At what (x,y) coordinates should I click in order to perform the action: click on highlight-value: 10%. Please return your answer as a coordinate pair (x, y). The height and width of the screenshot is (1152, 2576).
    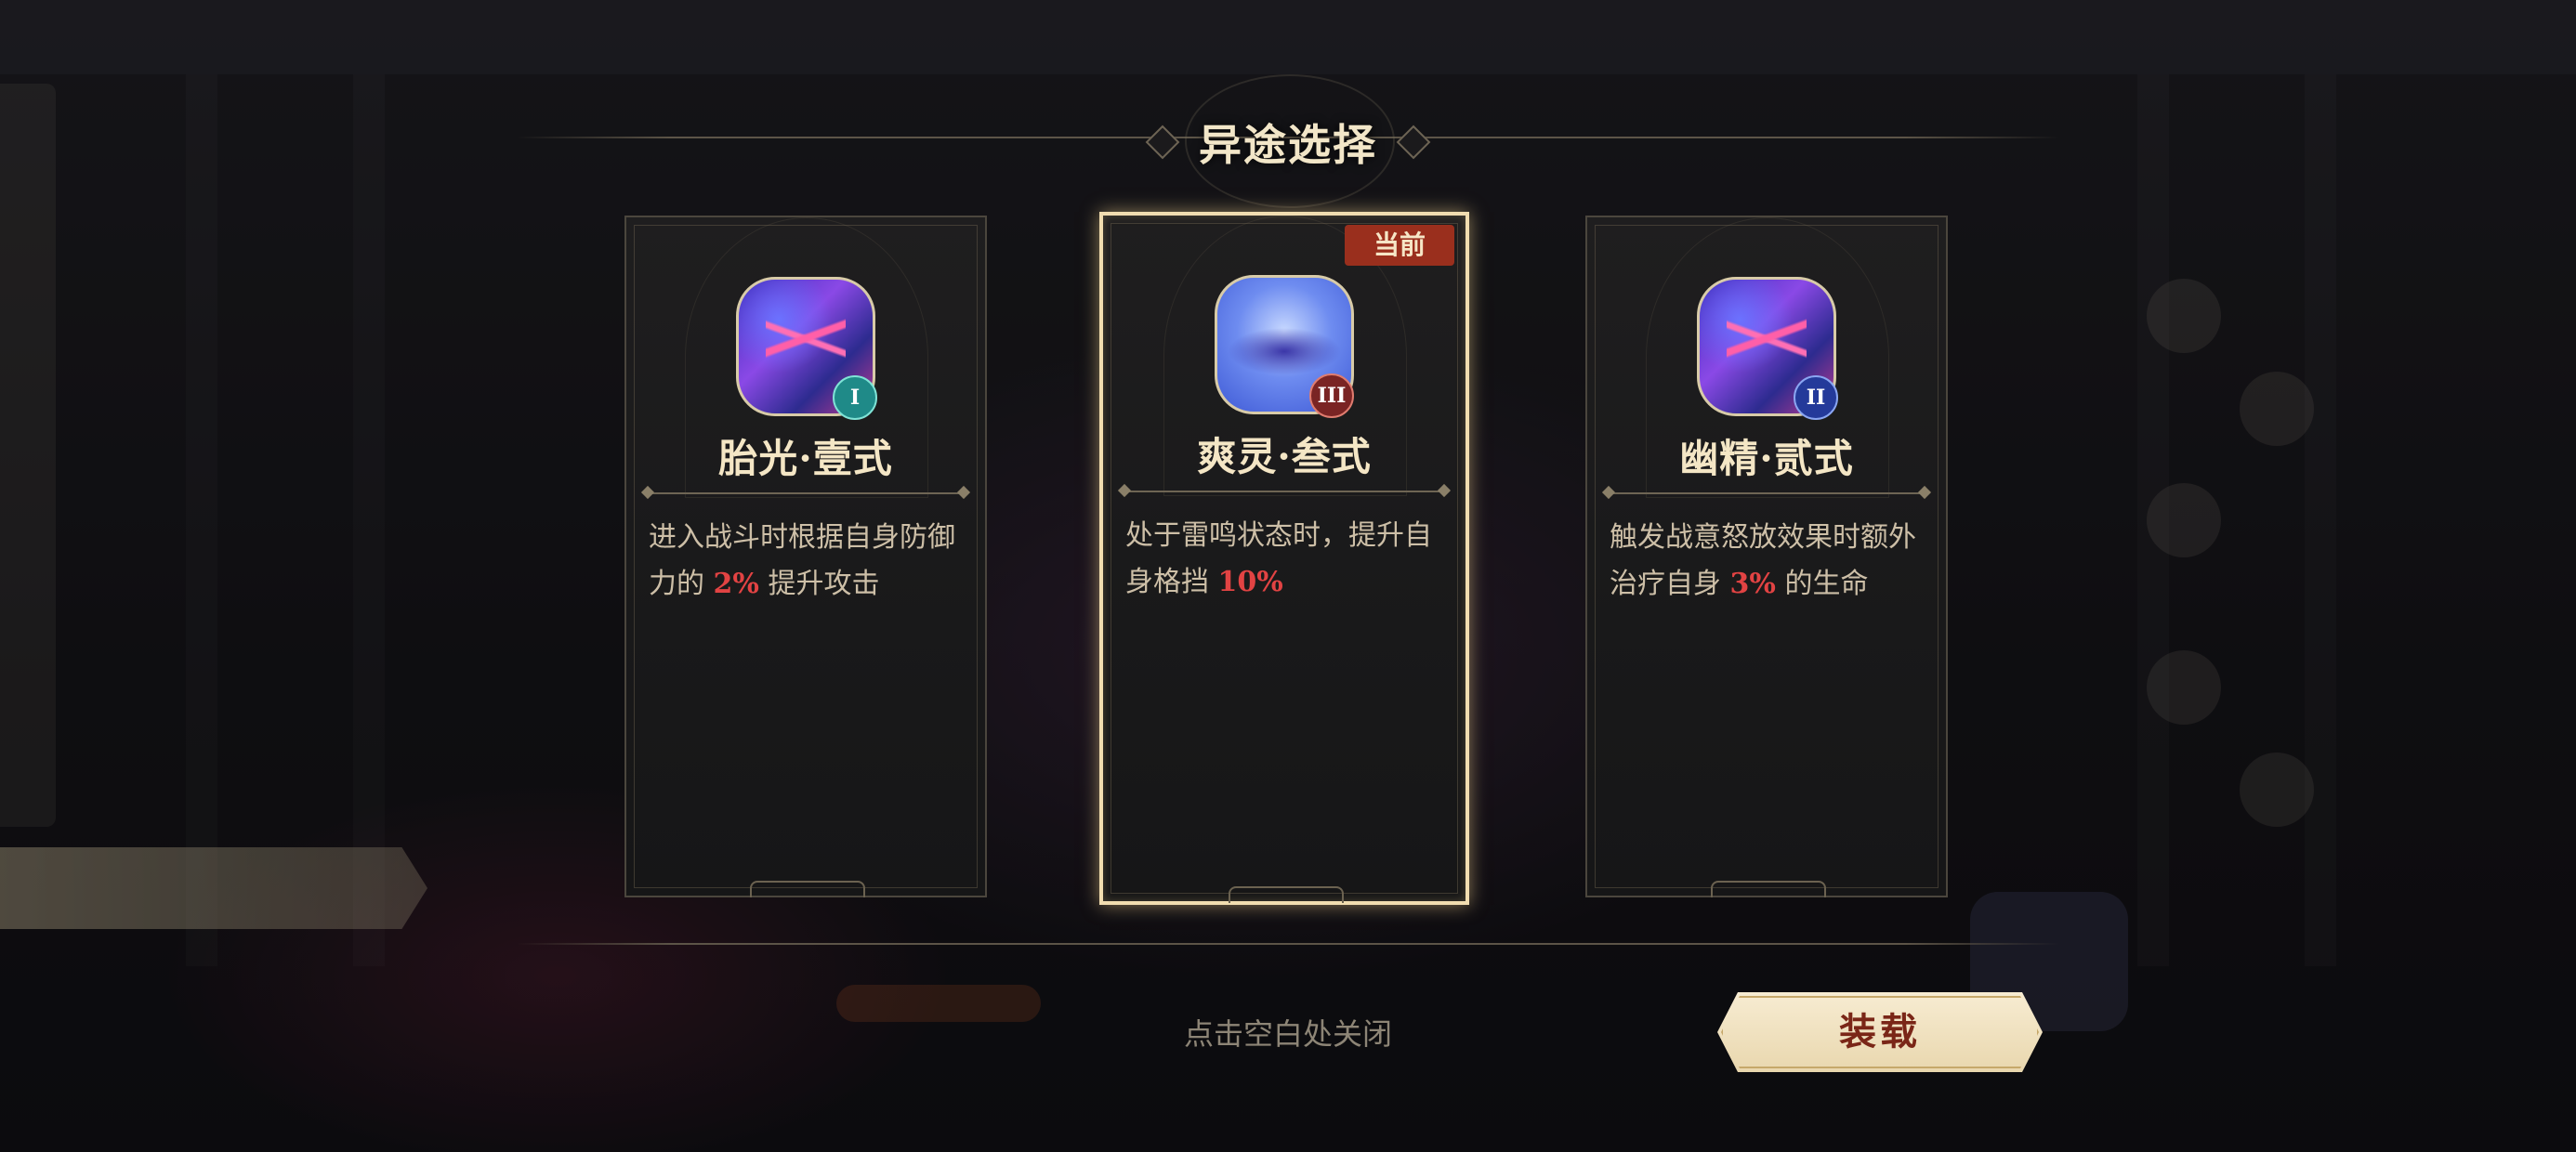
    Looking at the image, I should click on (1250, 582).